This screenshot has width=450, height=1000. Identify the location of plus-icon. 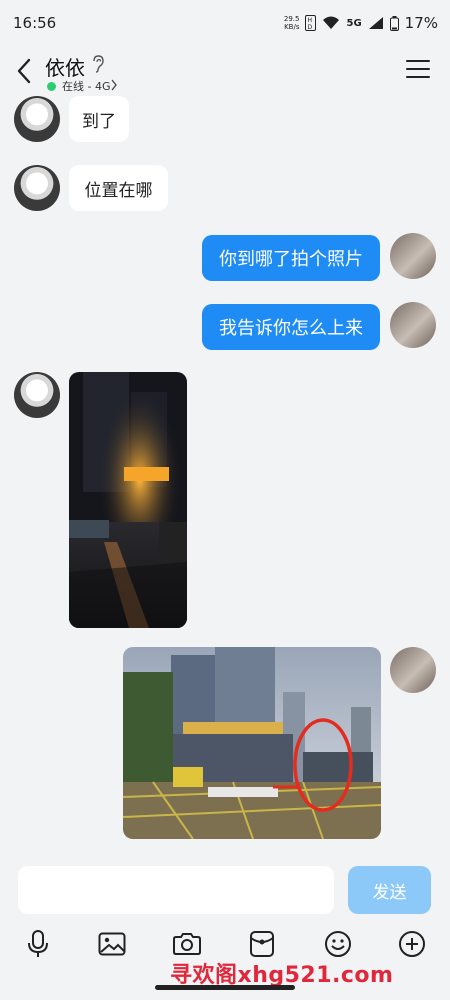
(412, 944).